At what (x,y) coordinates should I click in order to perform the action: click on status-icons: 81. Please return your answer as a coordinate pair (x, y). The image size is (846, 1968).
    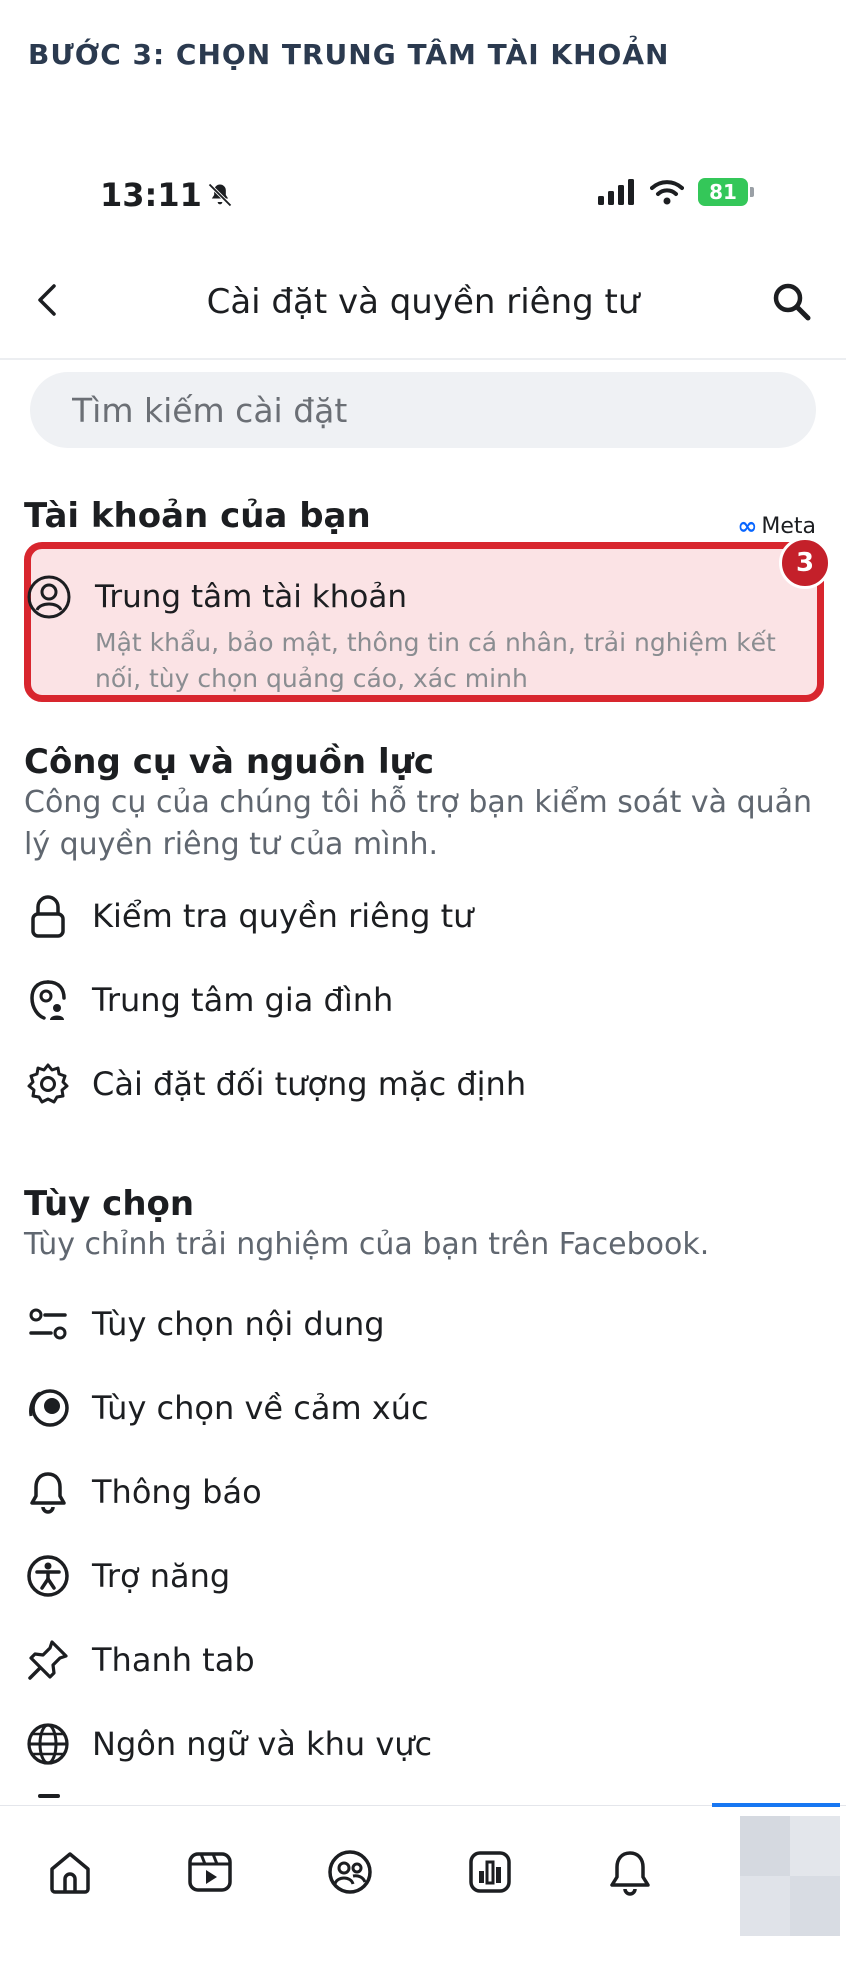
    Looking at the image, I should click on (676, 192).